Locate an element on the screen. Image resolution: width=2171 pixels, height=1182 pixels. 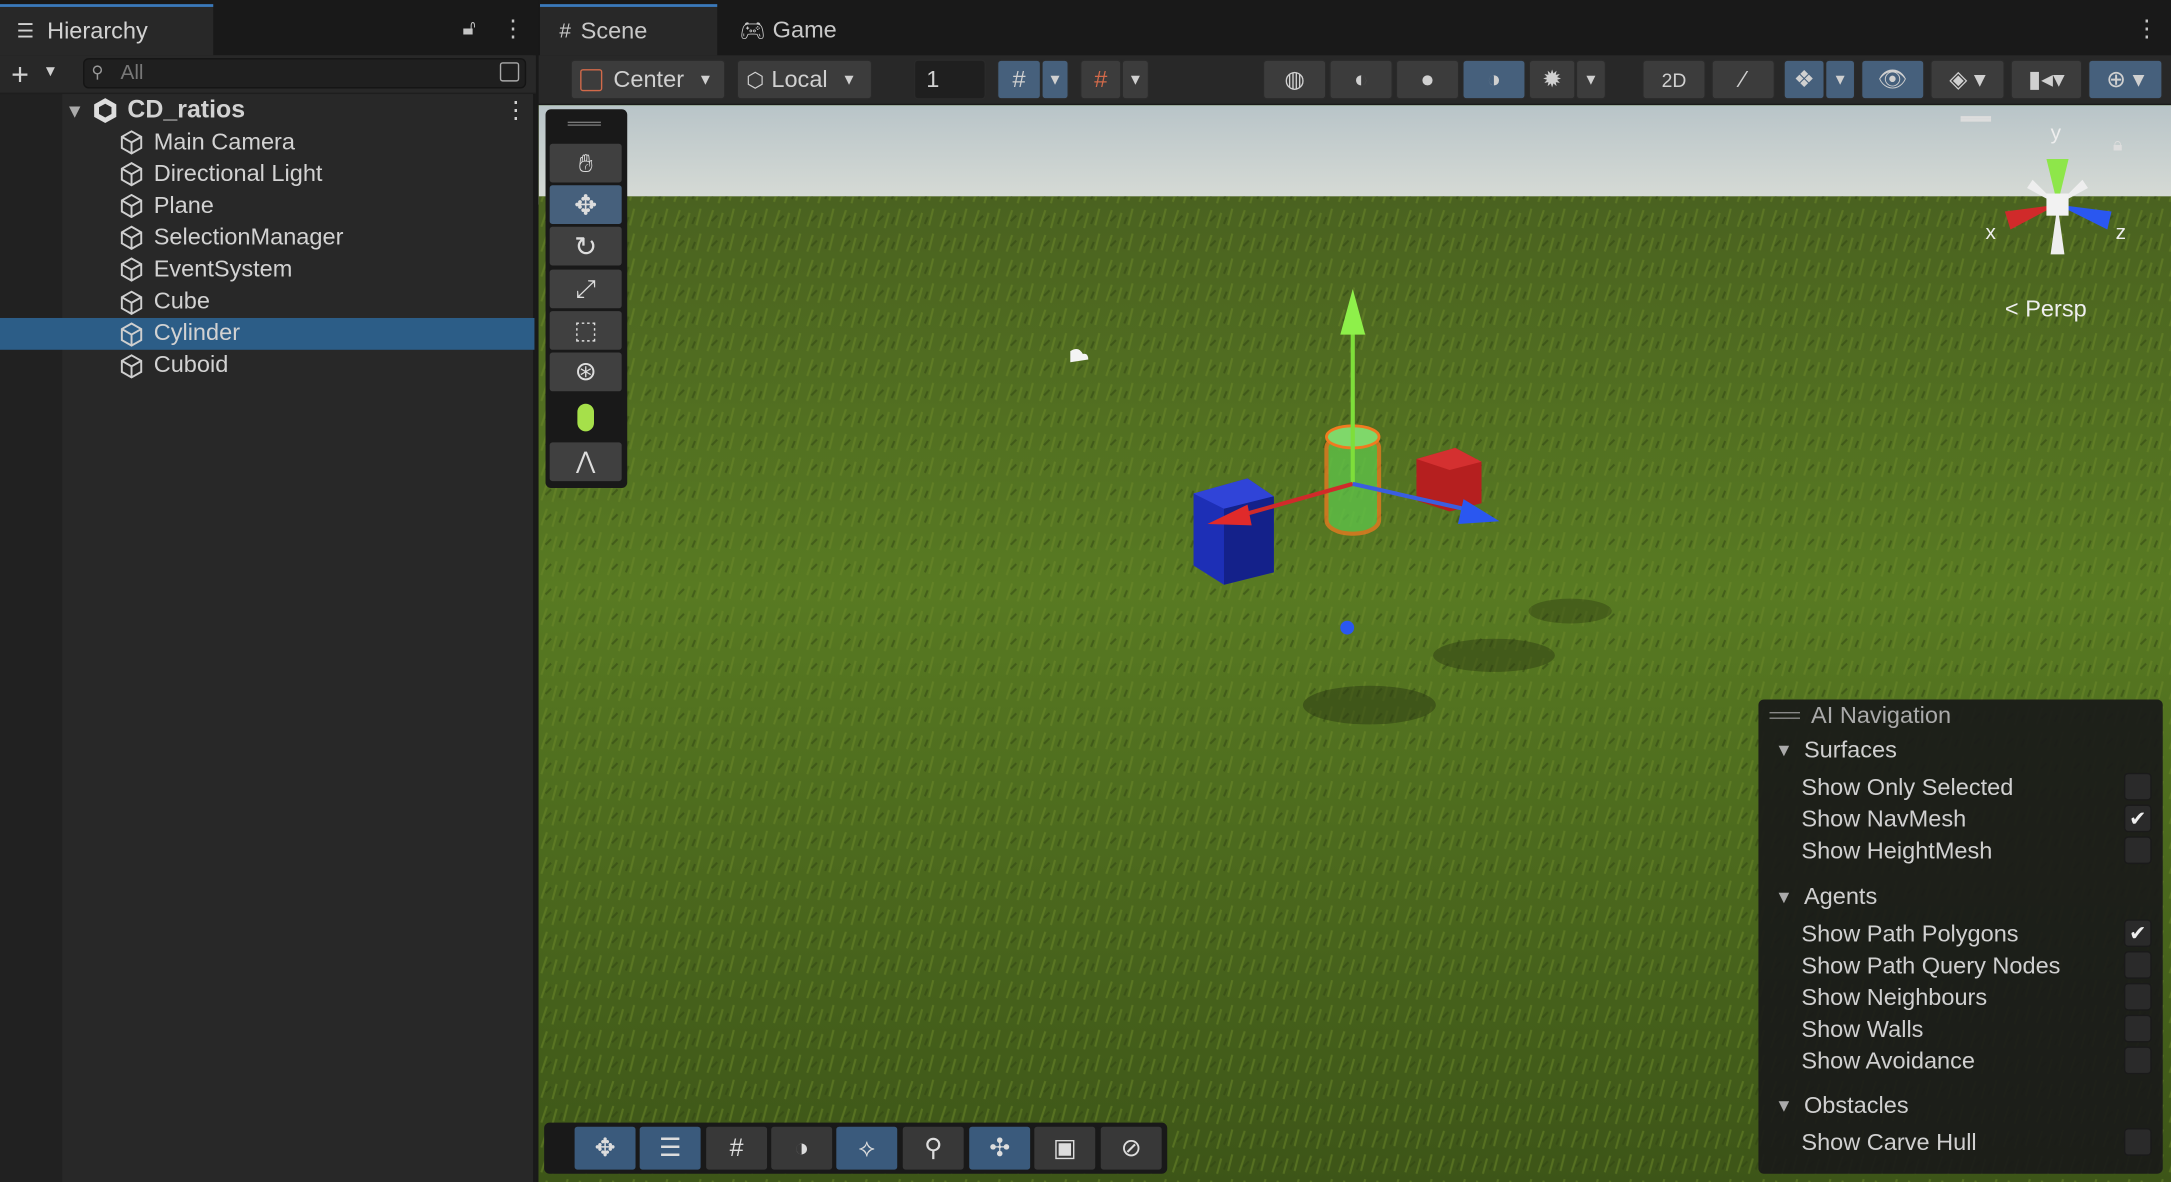
path-tool: ⋀ is located at coordinates (585, 462).